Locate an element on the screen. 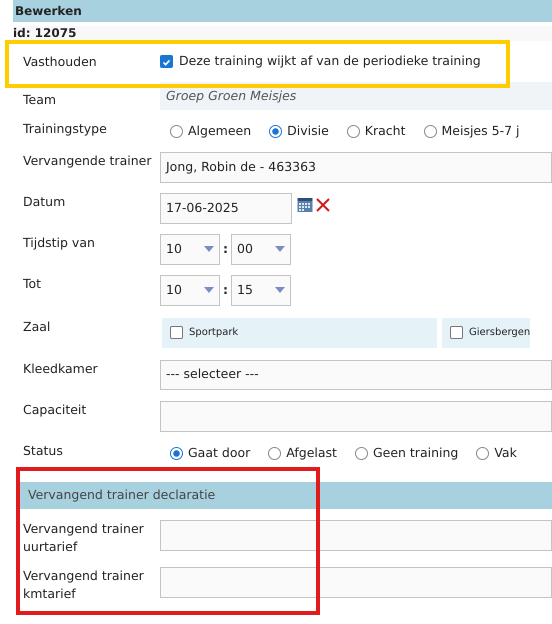 The height and width of the screenshot is (624, 552). radio-option: Meisjes 5-7 j is located at coordinates (472, 131).